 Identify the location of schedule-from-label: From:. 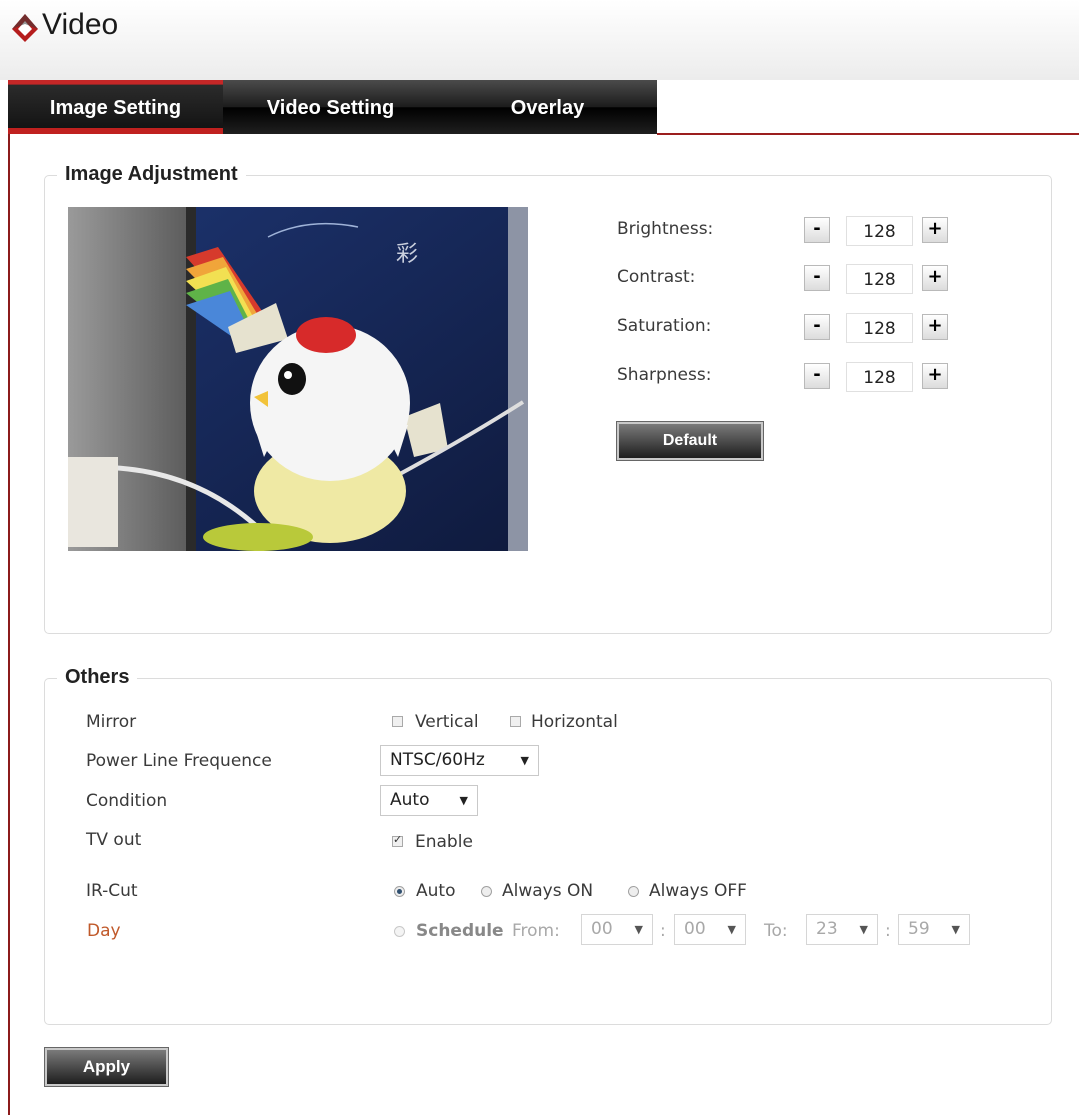
(536, 931).